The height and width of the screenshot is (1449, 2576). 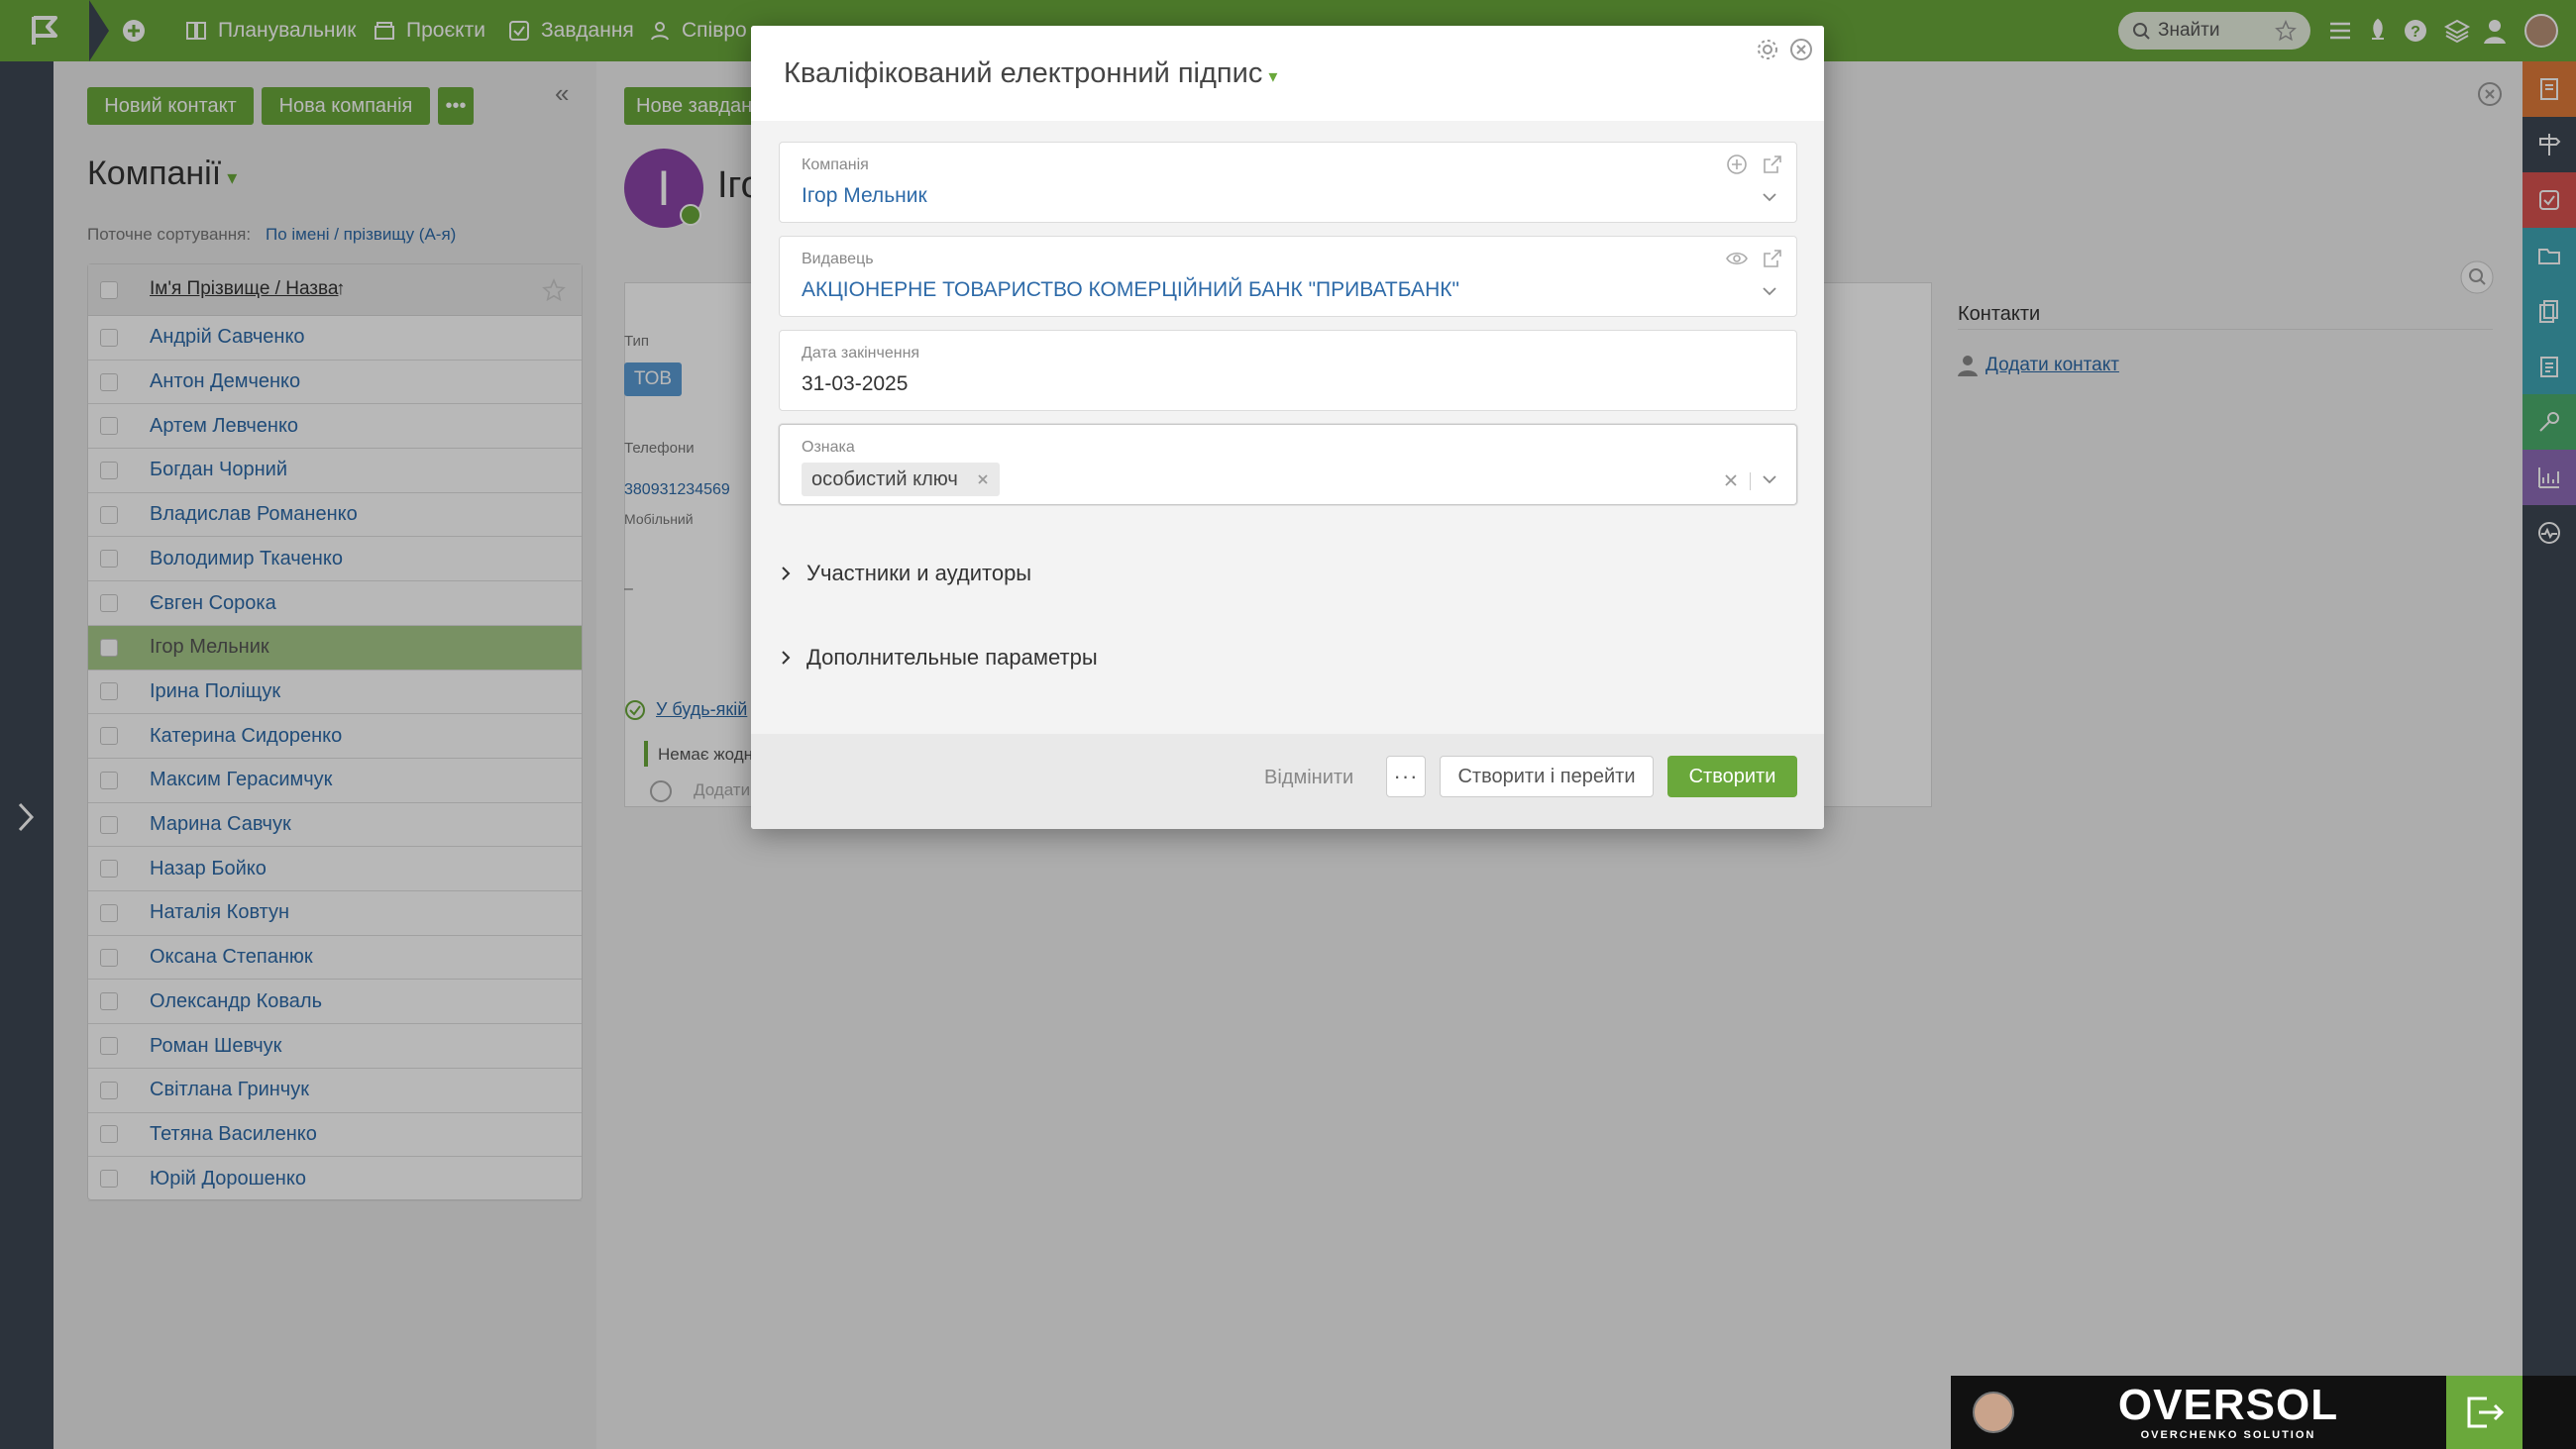 What do you see at coordinates (2228, 1405) in the screenshot?
I see `brand-name: OVERSOL` at bounding box center [2228, 1405].